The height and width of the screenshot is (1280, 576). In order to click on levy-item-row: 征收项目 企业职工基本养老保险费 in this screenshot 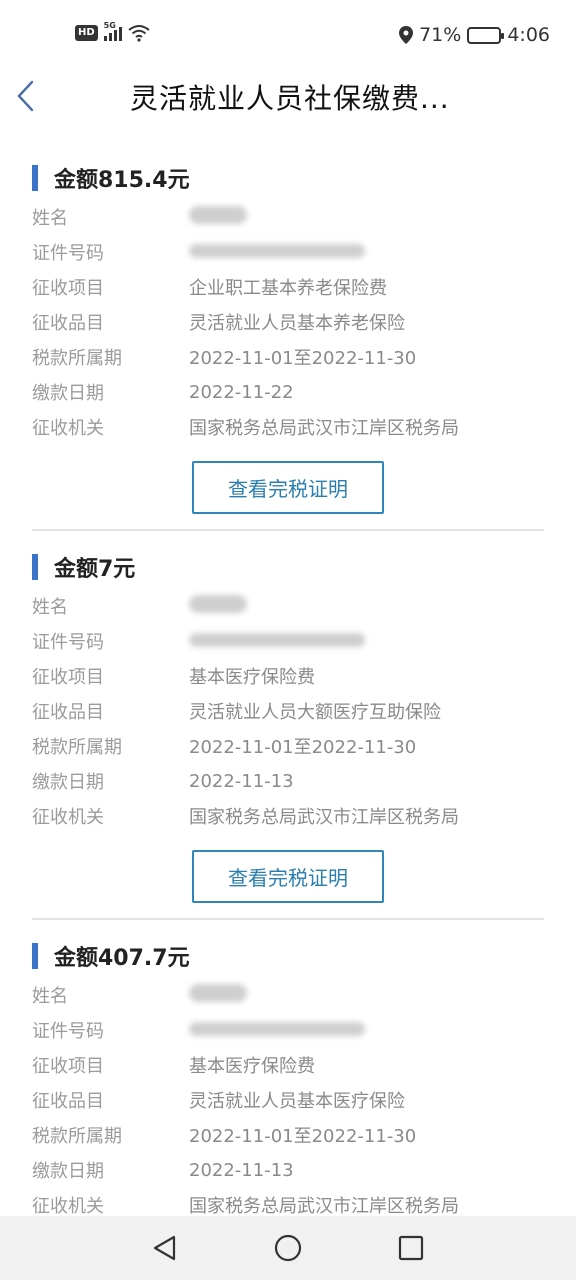, I will do `click(292, 287)`.